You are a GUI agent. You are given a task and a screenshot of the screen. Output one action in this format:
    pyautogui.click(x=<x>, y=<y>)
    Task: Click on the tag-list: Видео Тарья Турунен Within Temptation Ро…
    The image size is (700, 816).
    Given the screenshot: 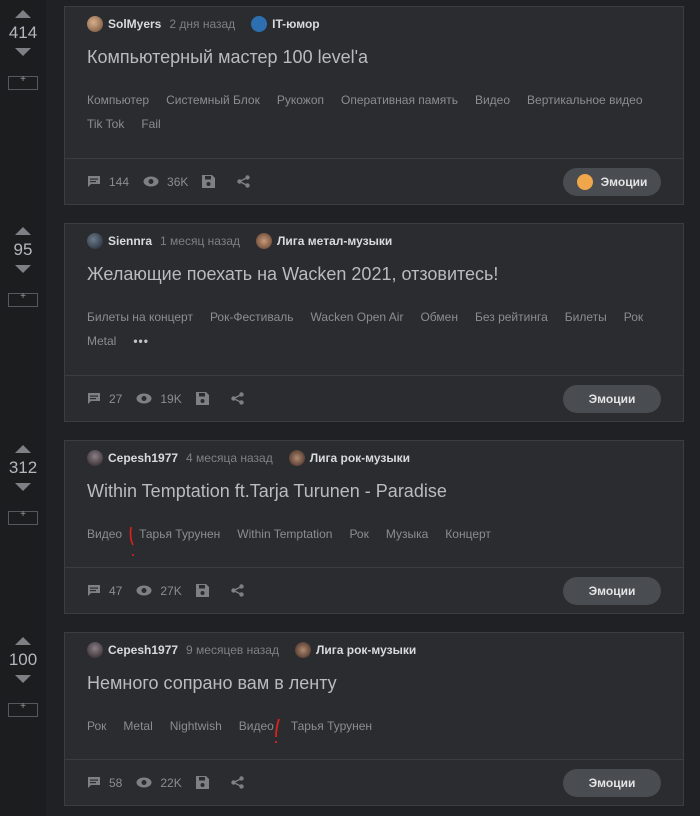 What is the action you would take?
    pyautogui.click(x=374, y=534)
    